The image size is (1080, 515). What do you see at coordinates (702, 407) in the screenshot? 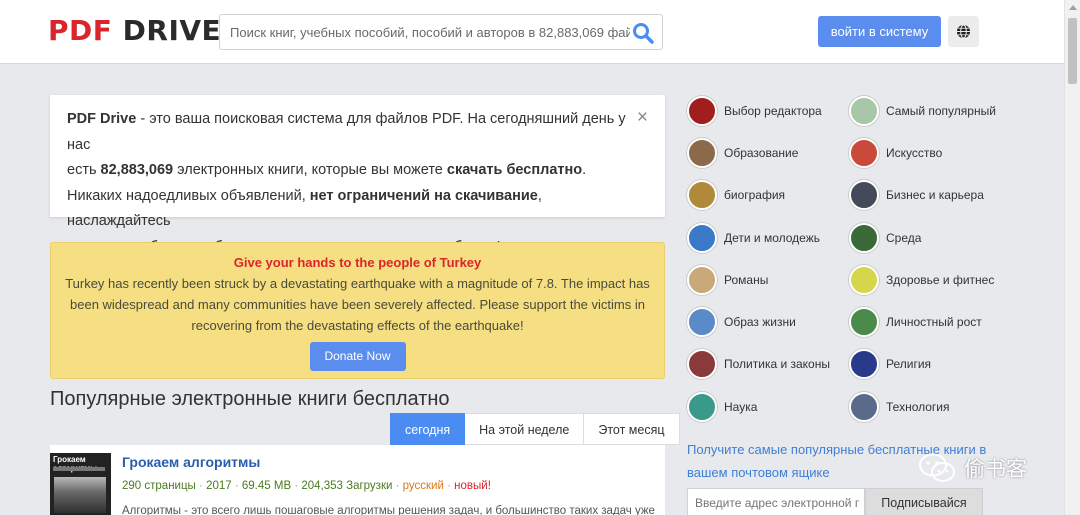
I see `science-icon` at bounding box center [702, 407].